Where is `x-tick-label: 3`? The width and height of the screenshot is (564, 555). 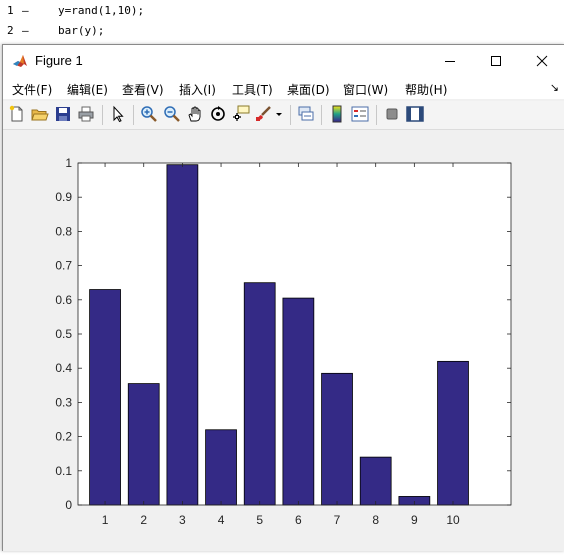 x-tick-label: 3 is located at coordinates (182, 520).